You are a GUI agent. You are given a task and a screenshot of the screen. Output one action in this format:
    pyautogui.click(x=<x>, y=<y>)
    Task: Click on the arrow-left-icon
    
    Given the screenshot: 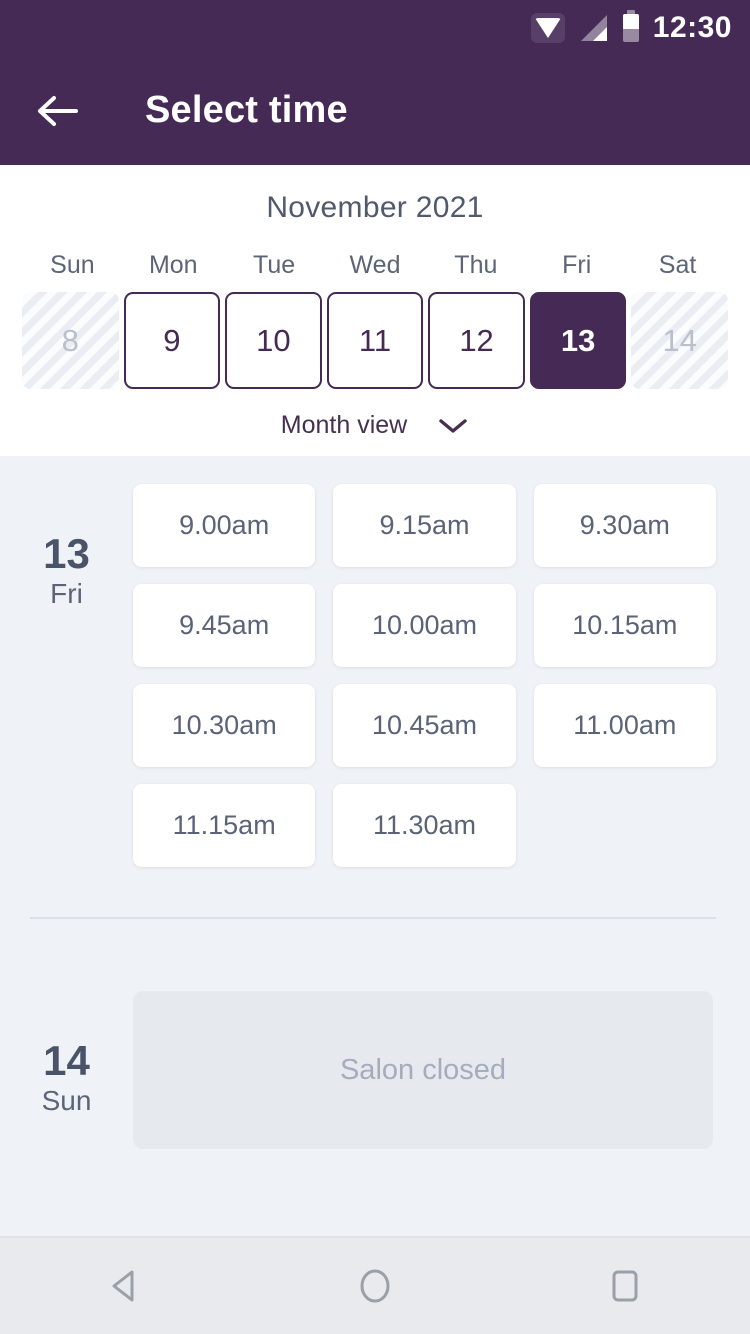 What is the action you would take?
    pyautogui.click(x=58, y=110)
    